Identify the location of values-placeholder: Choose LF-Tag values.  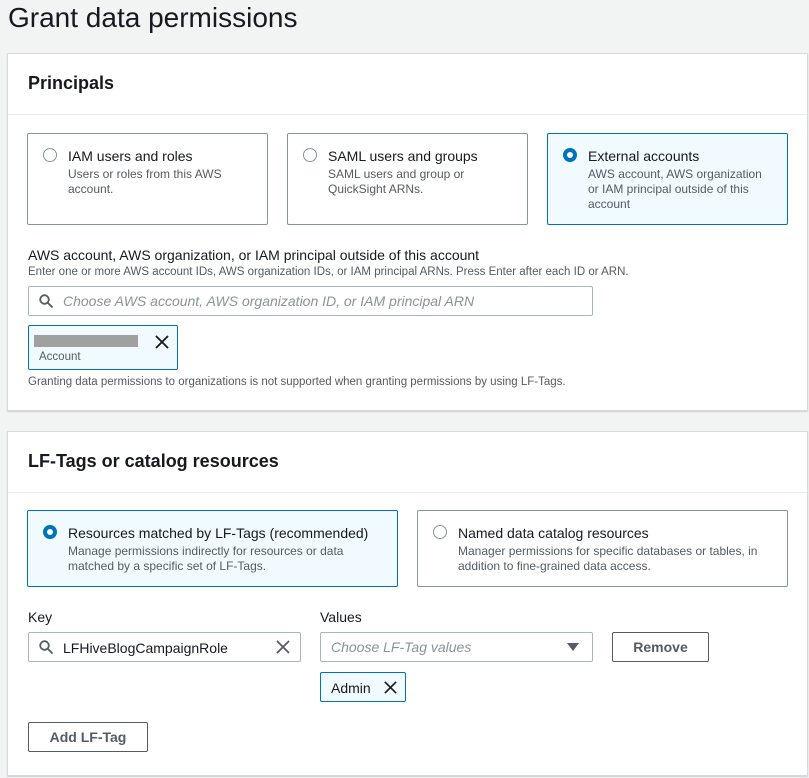
(401, 647).